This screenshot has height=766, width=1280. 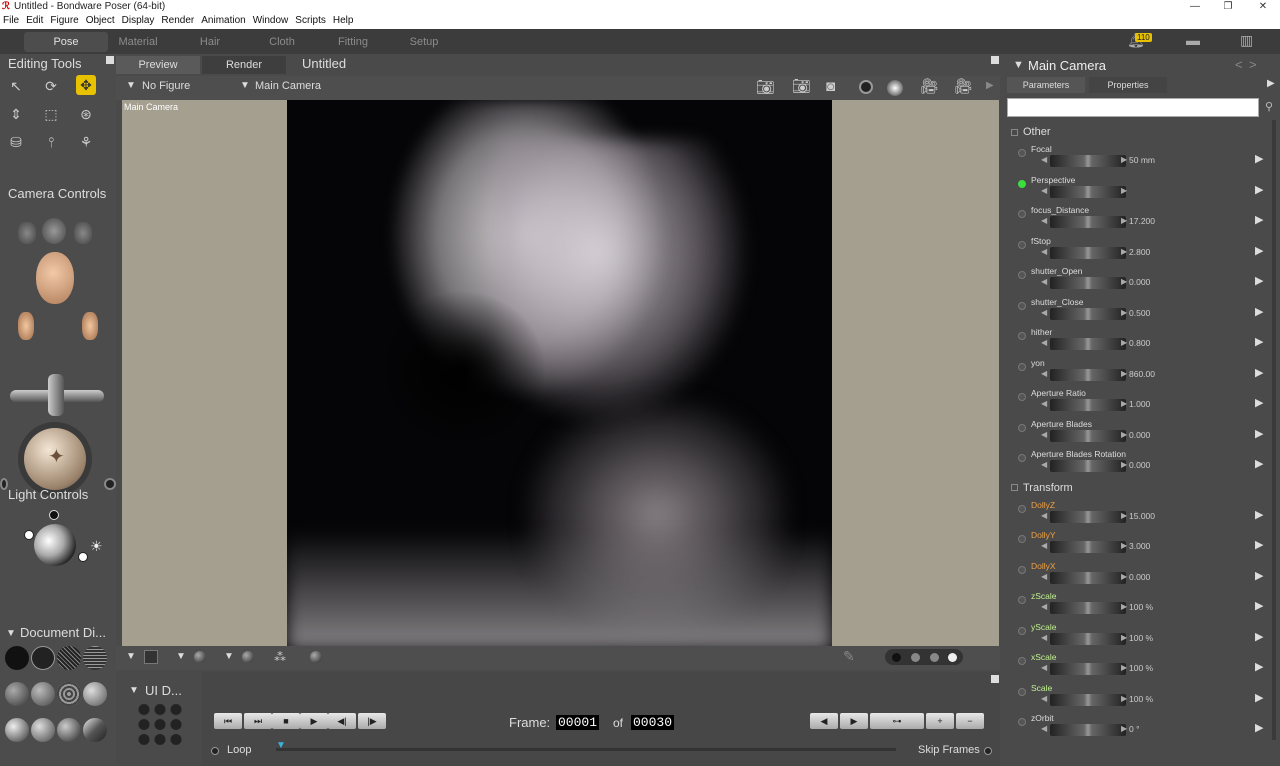 What do you see at coordinates (17, 730) in the screenshot?
I see `display-style-smooth-shaded-icon` at bounding box center [17, 730].